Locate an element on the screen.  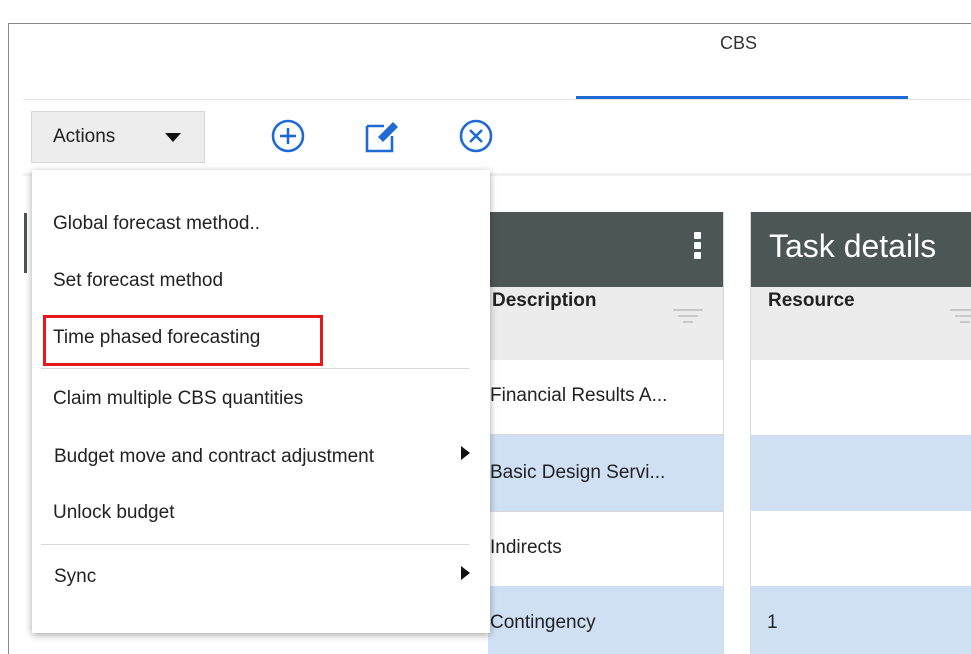
edit-icon is located at coordinates (382, 136).